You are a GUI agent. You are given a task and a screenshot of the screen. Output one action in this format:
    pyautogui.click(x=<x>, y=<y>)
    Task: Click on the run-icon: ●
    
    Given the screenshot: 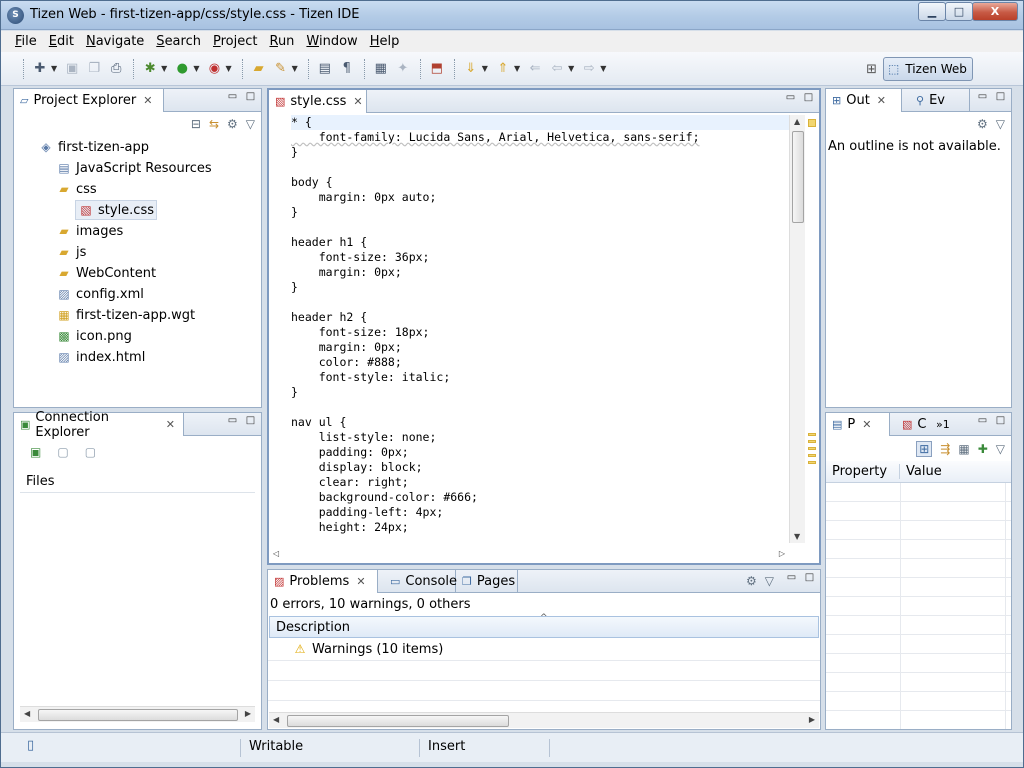 What is the action you would take?
    pyautogui.click(x=182, y=69)
    